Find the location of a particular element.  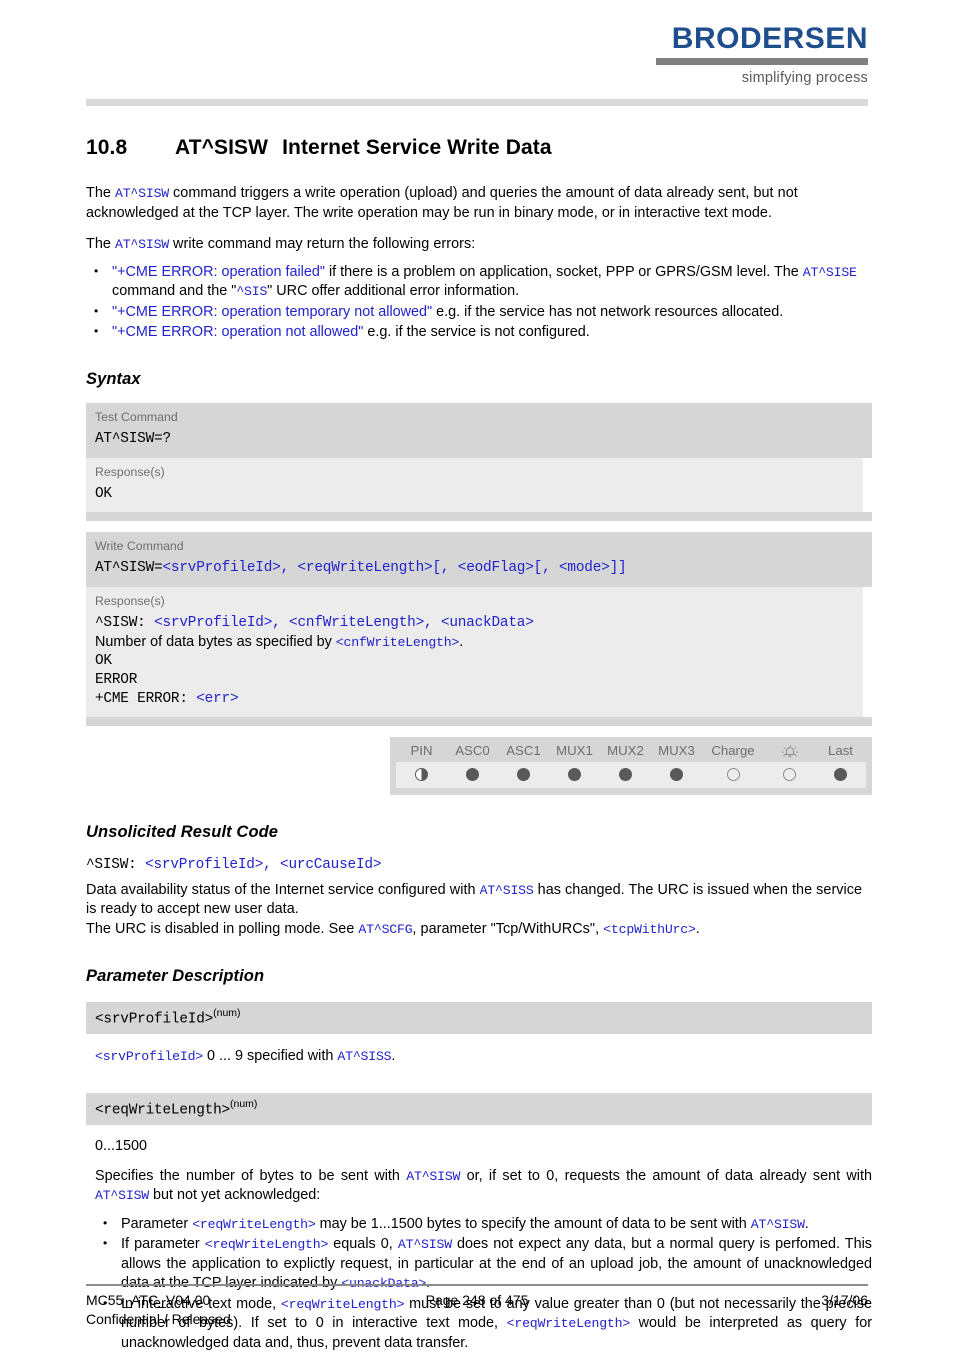

capability-header-row: PIN ASC0 ASC1 MUX1 MUX2 MUX3 Charge Last is located at coordinates (631, 751).